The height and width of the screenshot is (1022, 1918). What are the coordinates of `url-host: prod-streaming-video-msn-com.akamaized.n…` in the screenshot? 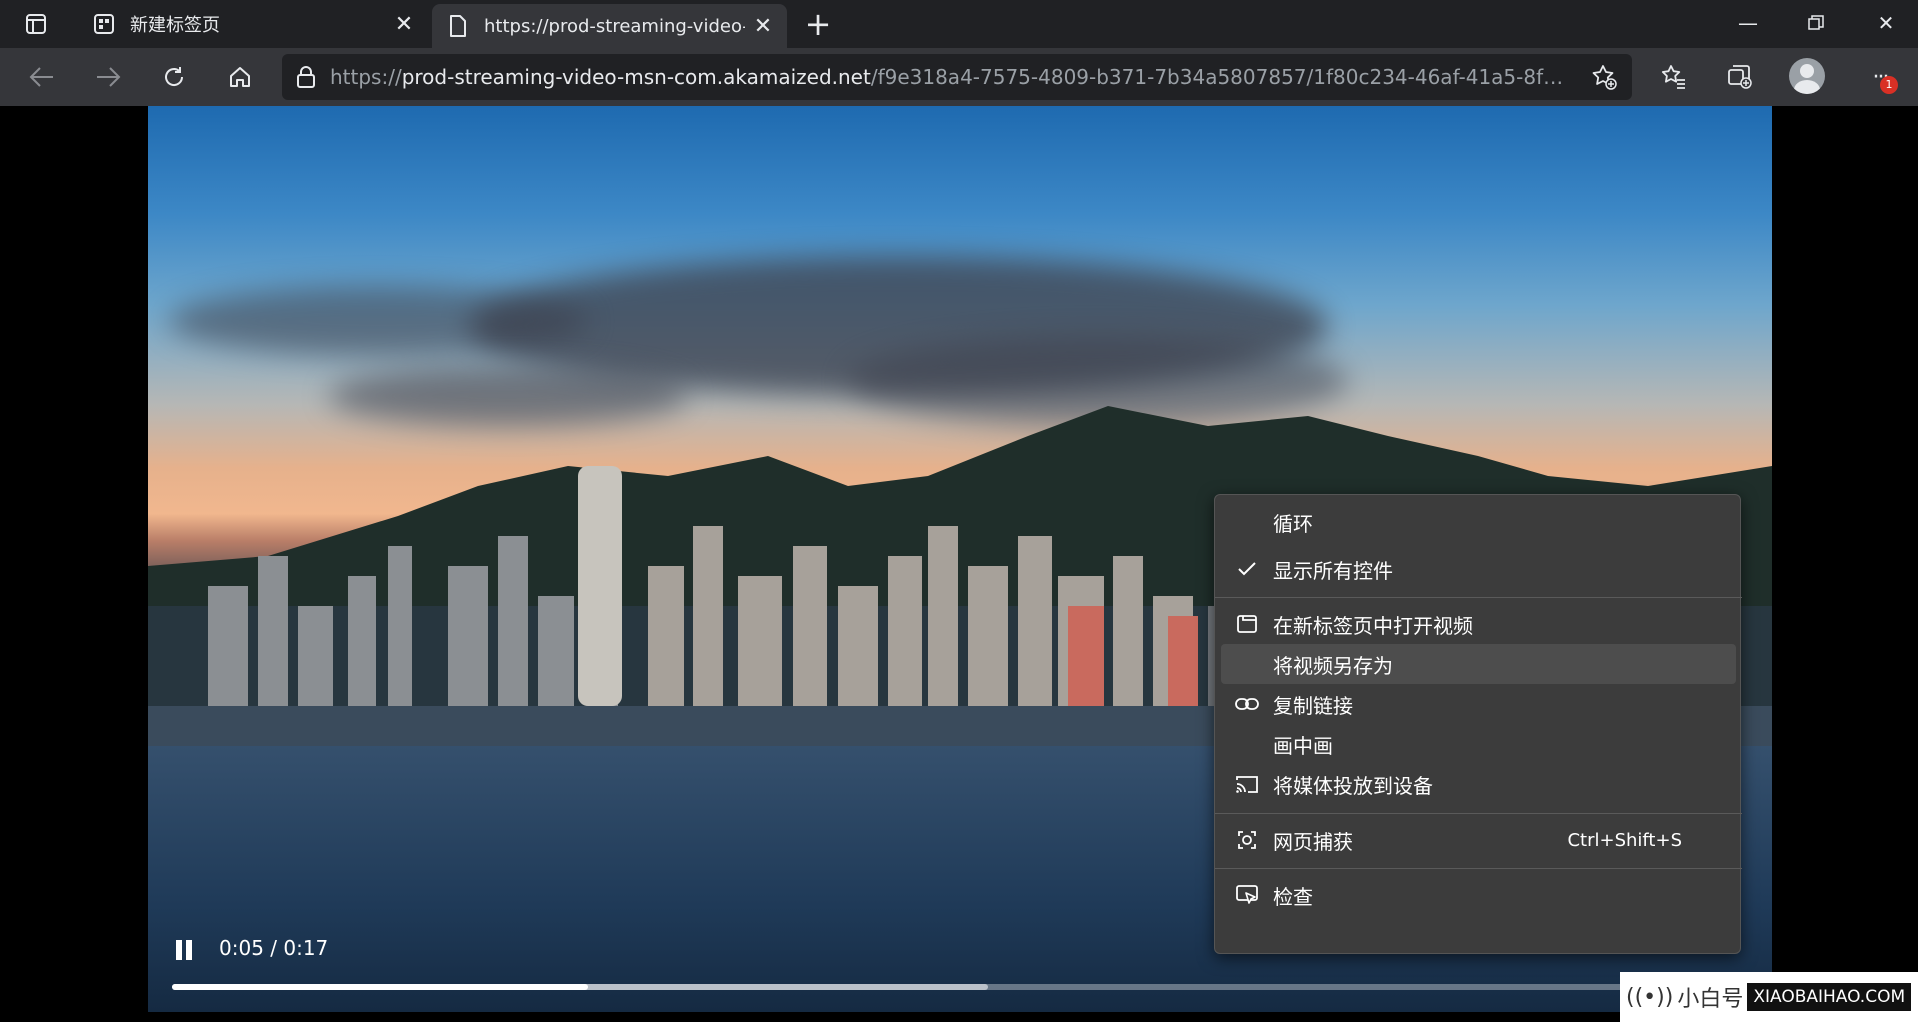 It's located at (636, 77).